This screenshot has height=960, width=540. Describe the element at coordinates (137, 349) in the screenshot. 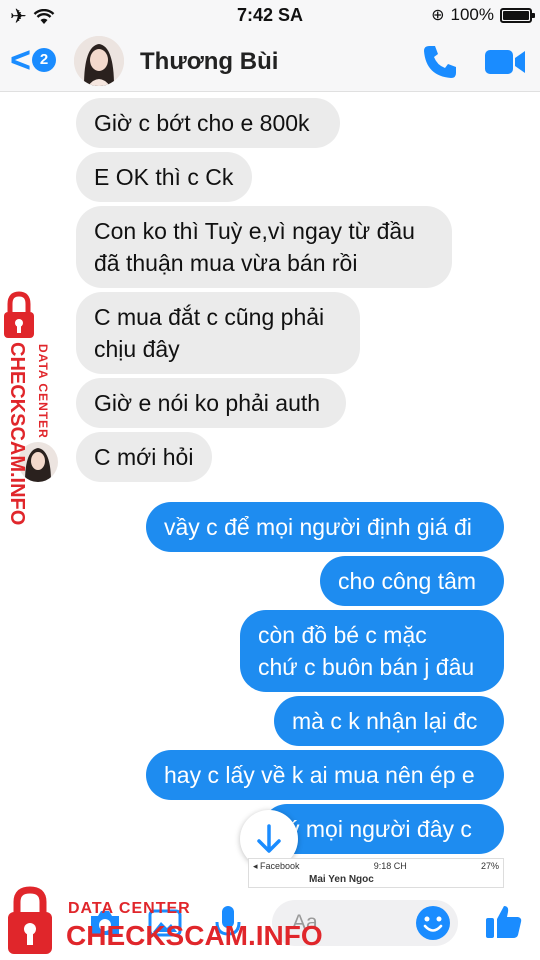

I see `message-text: chịu đây` at that location.